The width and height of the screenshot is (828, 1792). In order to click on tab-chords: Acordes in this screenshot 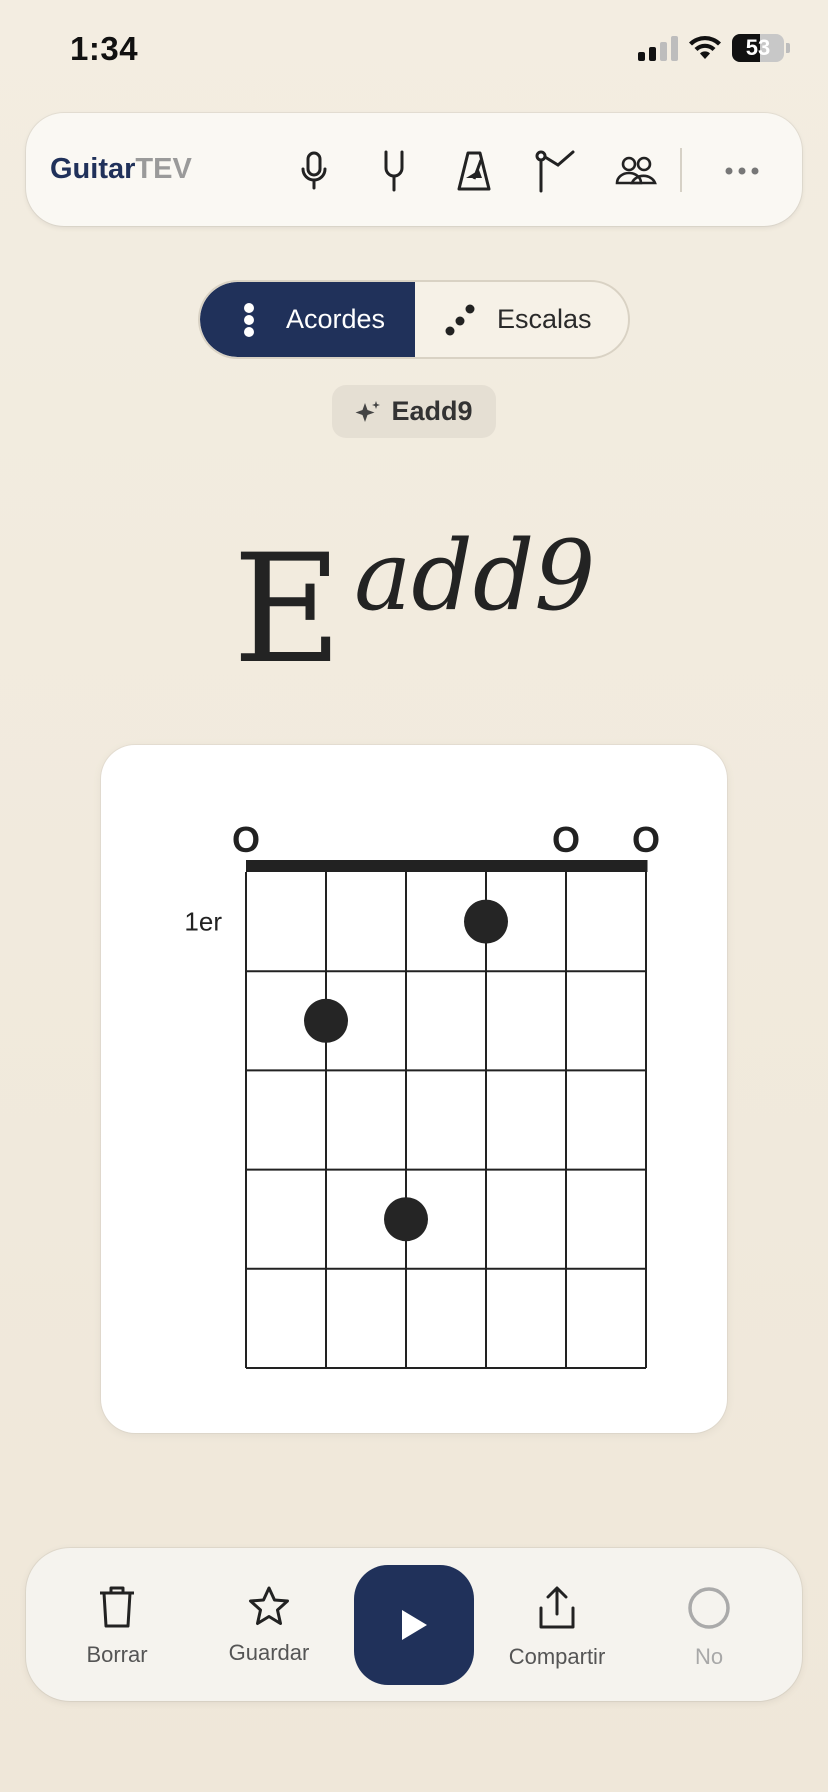, I will do `click(307, 319)`.